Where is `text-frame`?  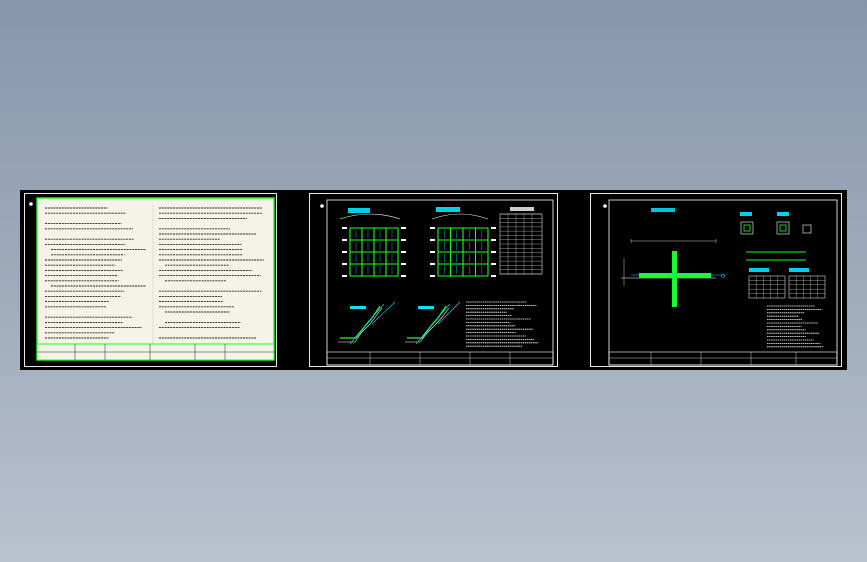
text-frame is located at coordinates (155, 279).